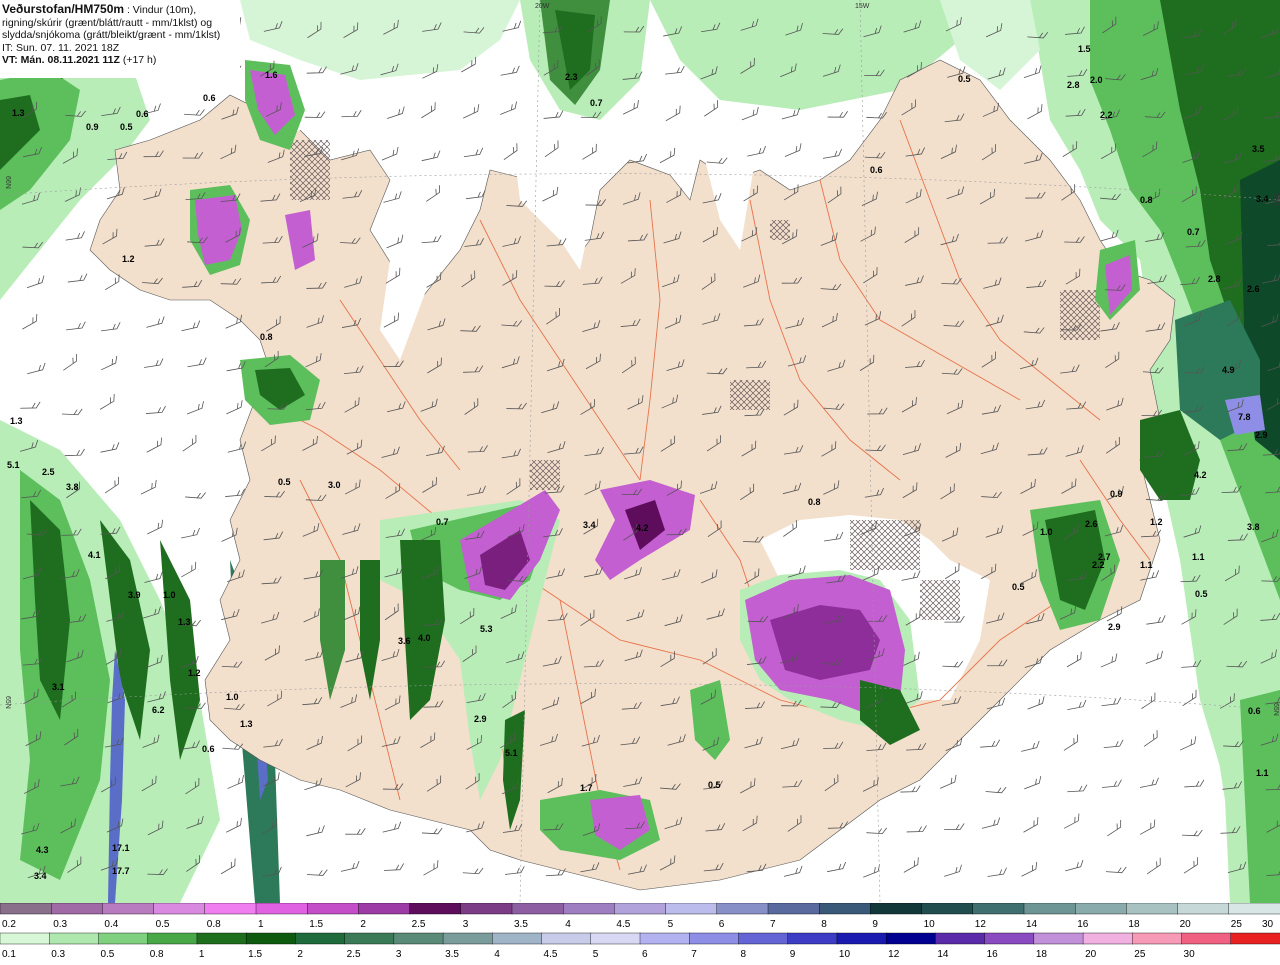 The width and height of the screenshot is (1280, 965). I want to click on snow-legend-tick-label: 0.4, so click(111, 924).